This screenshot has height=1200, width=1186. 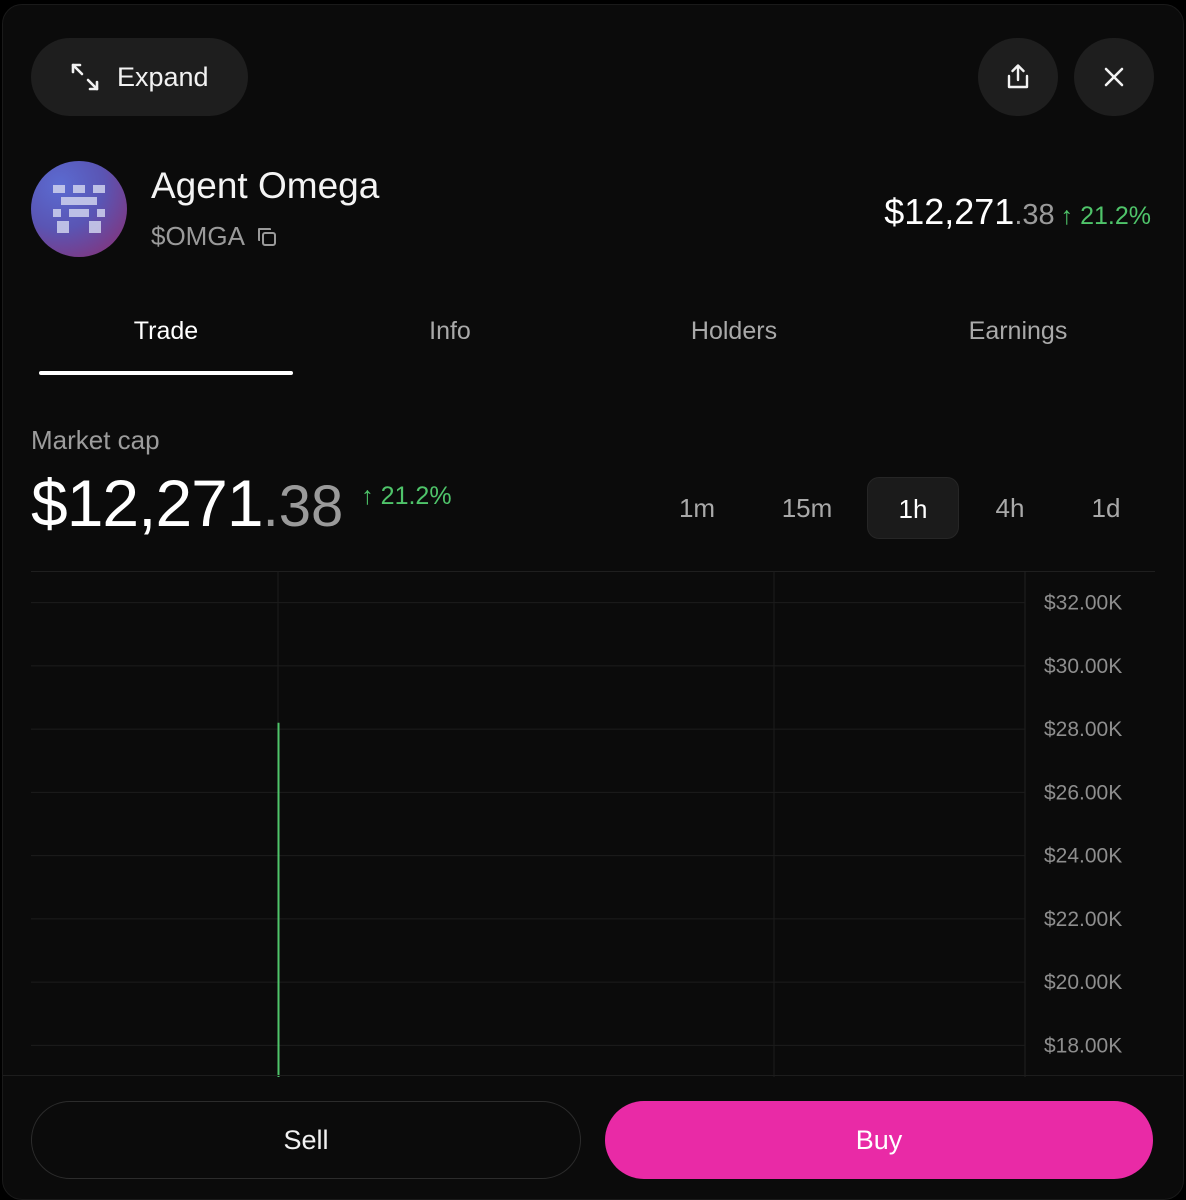 What do you see at coordinates (1034, 215) in the screenshot?
I see `header-price-cents: .38` at bounding box center [1034, 215].